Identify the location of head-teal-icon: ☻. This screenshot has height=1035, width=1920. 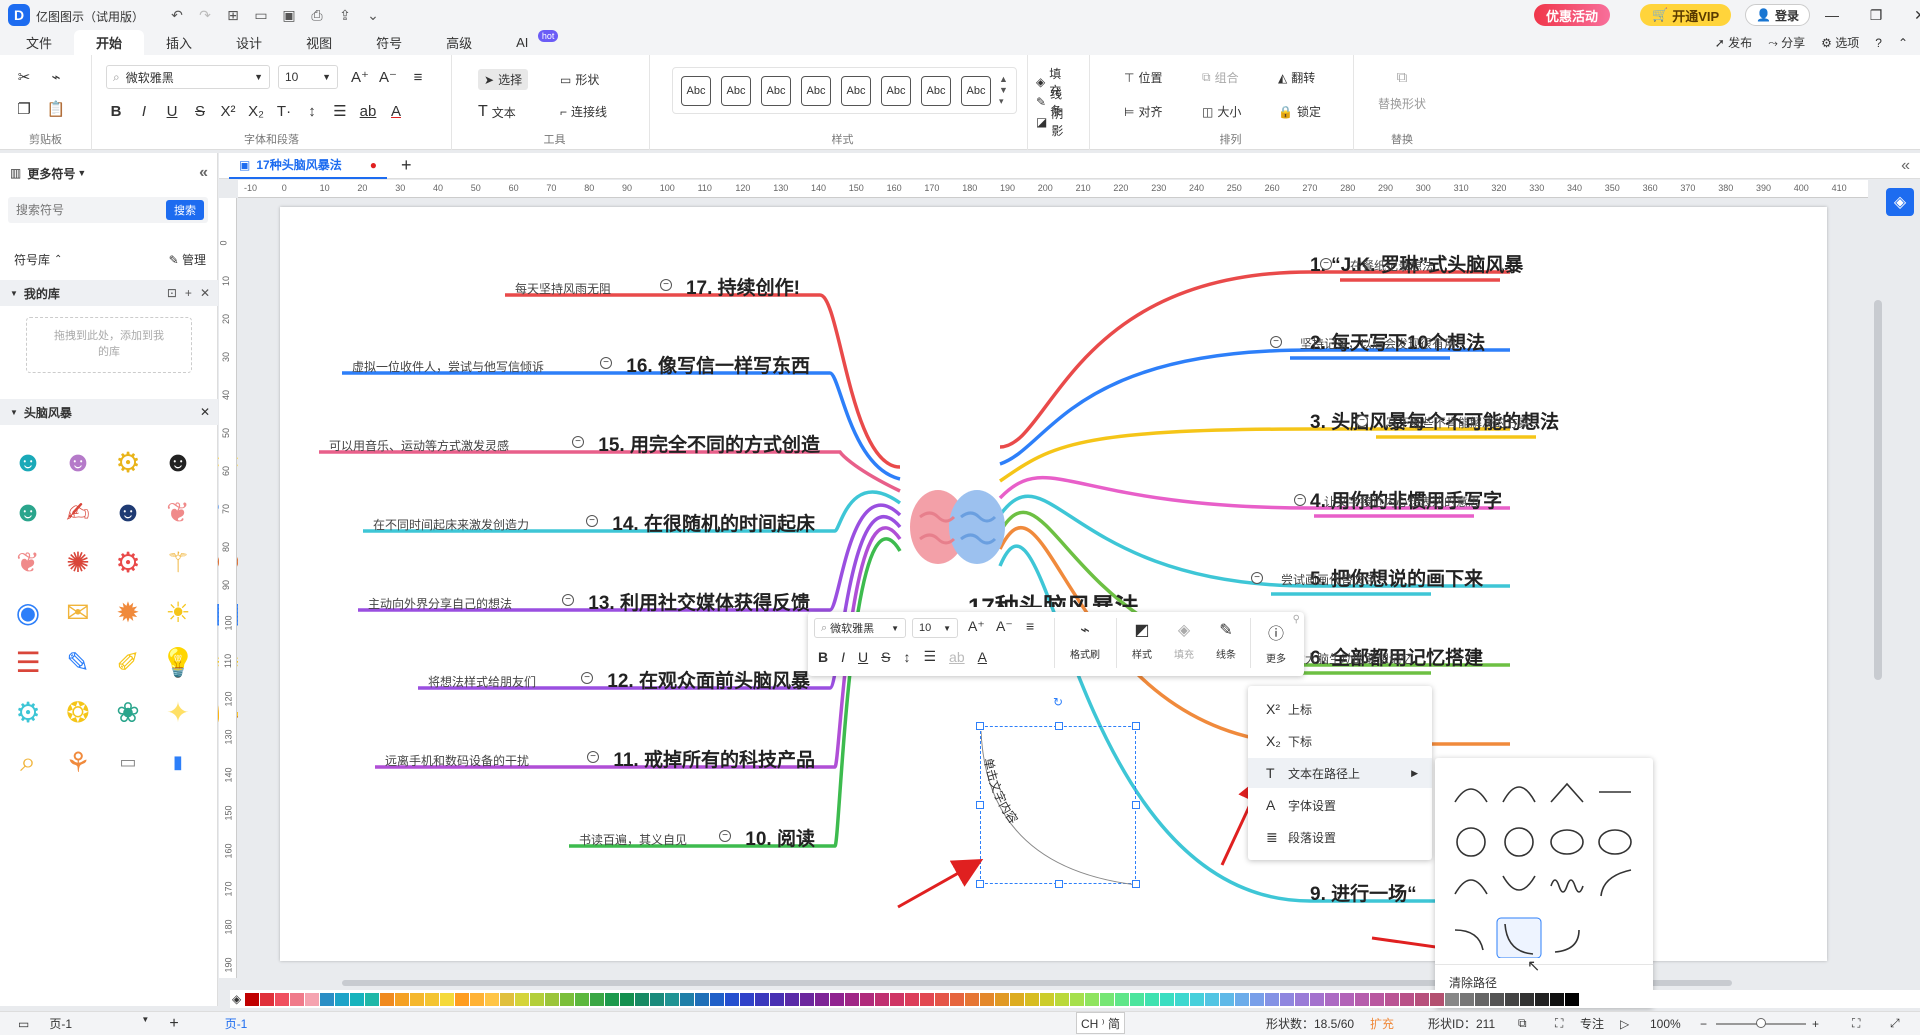
(28, 512).